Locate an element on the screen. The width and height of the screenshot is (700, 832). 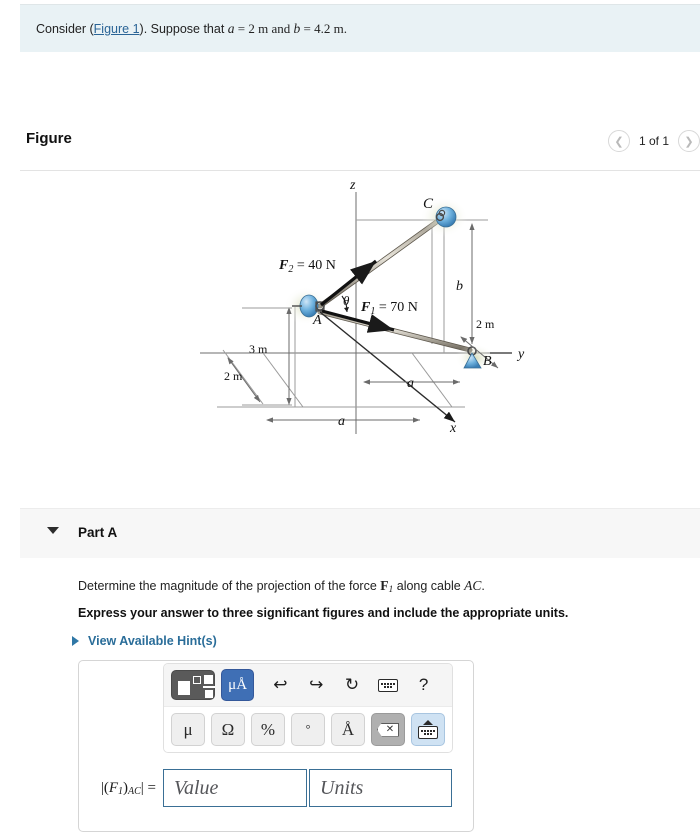
label-f1-value: = 70 N is located at coordinates (396, 307).